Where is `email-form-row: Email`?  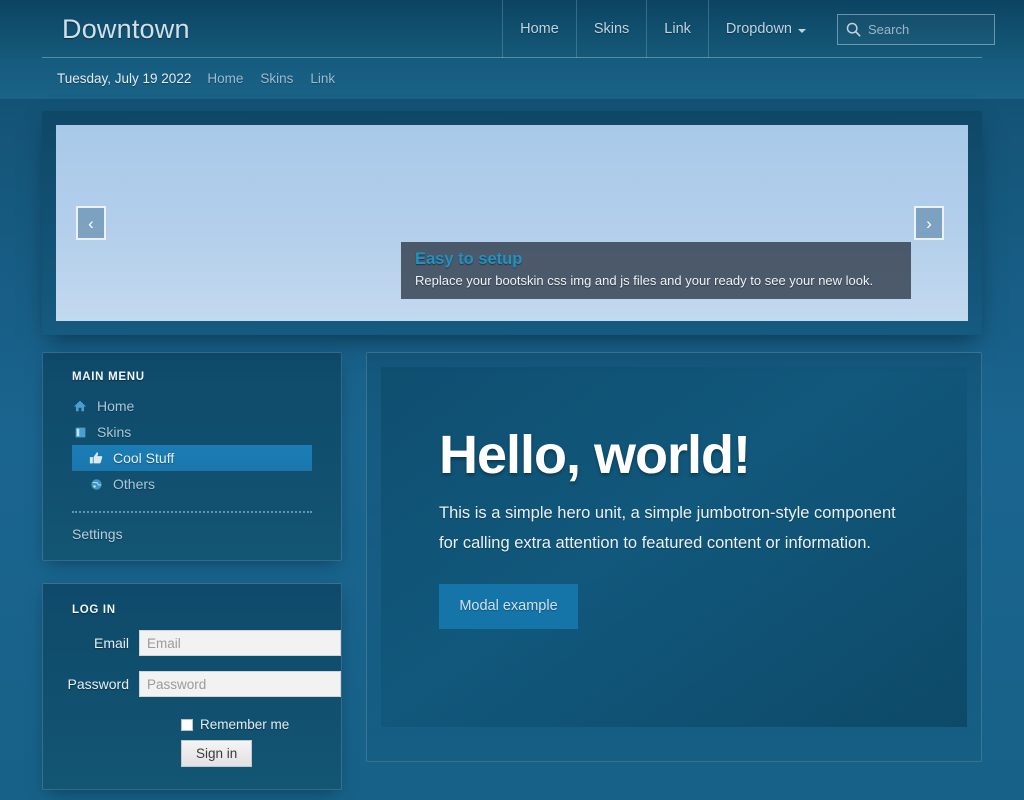
email-form-row: Email is located at coordinates (192, 643).